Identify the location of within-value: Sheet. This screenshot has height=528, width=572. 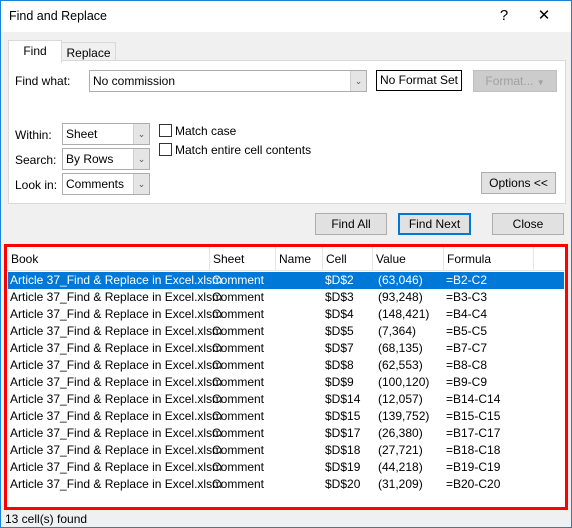
(82, 134).